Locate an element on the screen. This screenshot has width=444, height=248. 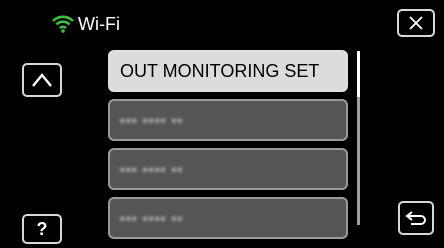
wifi-icon is located at coordinates (63, 24).